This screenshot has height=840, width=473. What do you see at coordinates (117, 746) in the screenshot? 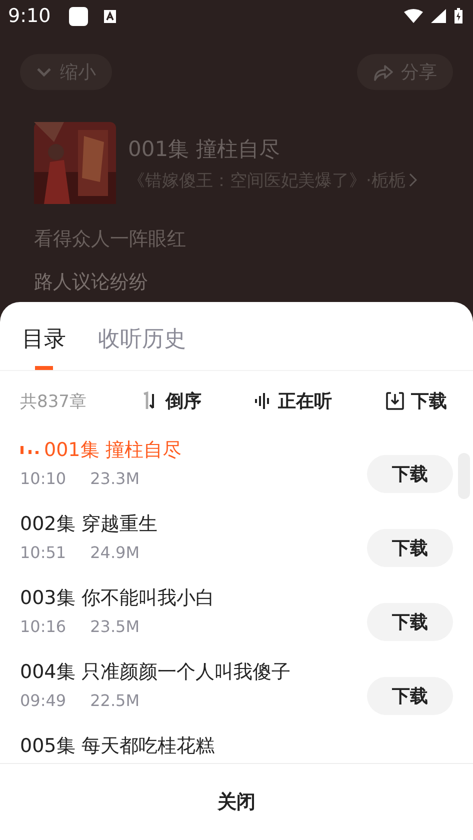
I see `episode-title: 005集 每天都吃桂花糕` at bounding box center [117, 746].